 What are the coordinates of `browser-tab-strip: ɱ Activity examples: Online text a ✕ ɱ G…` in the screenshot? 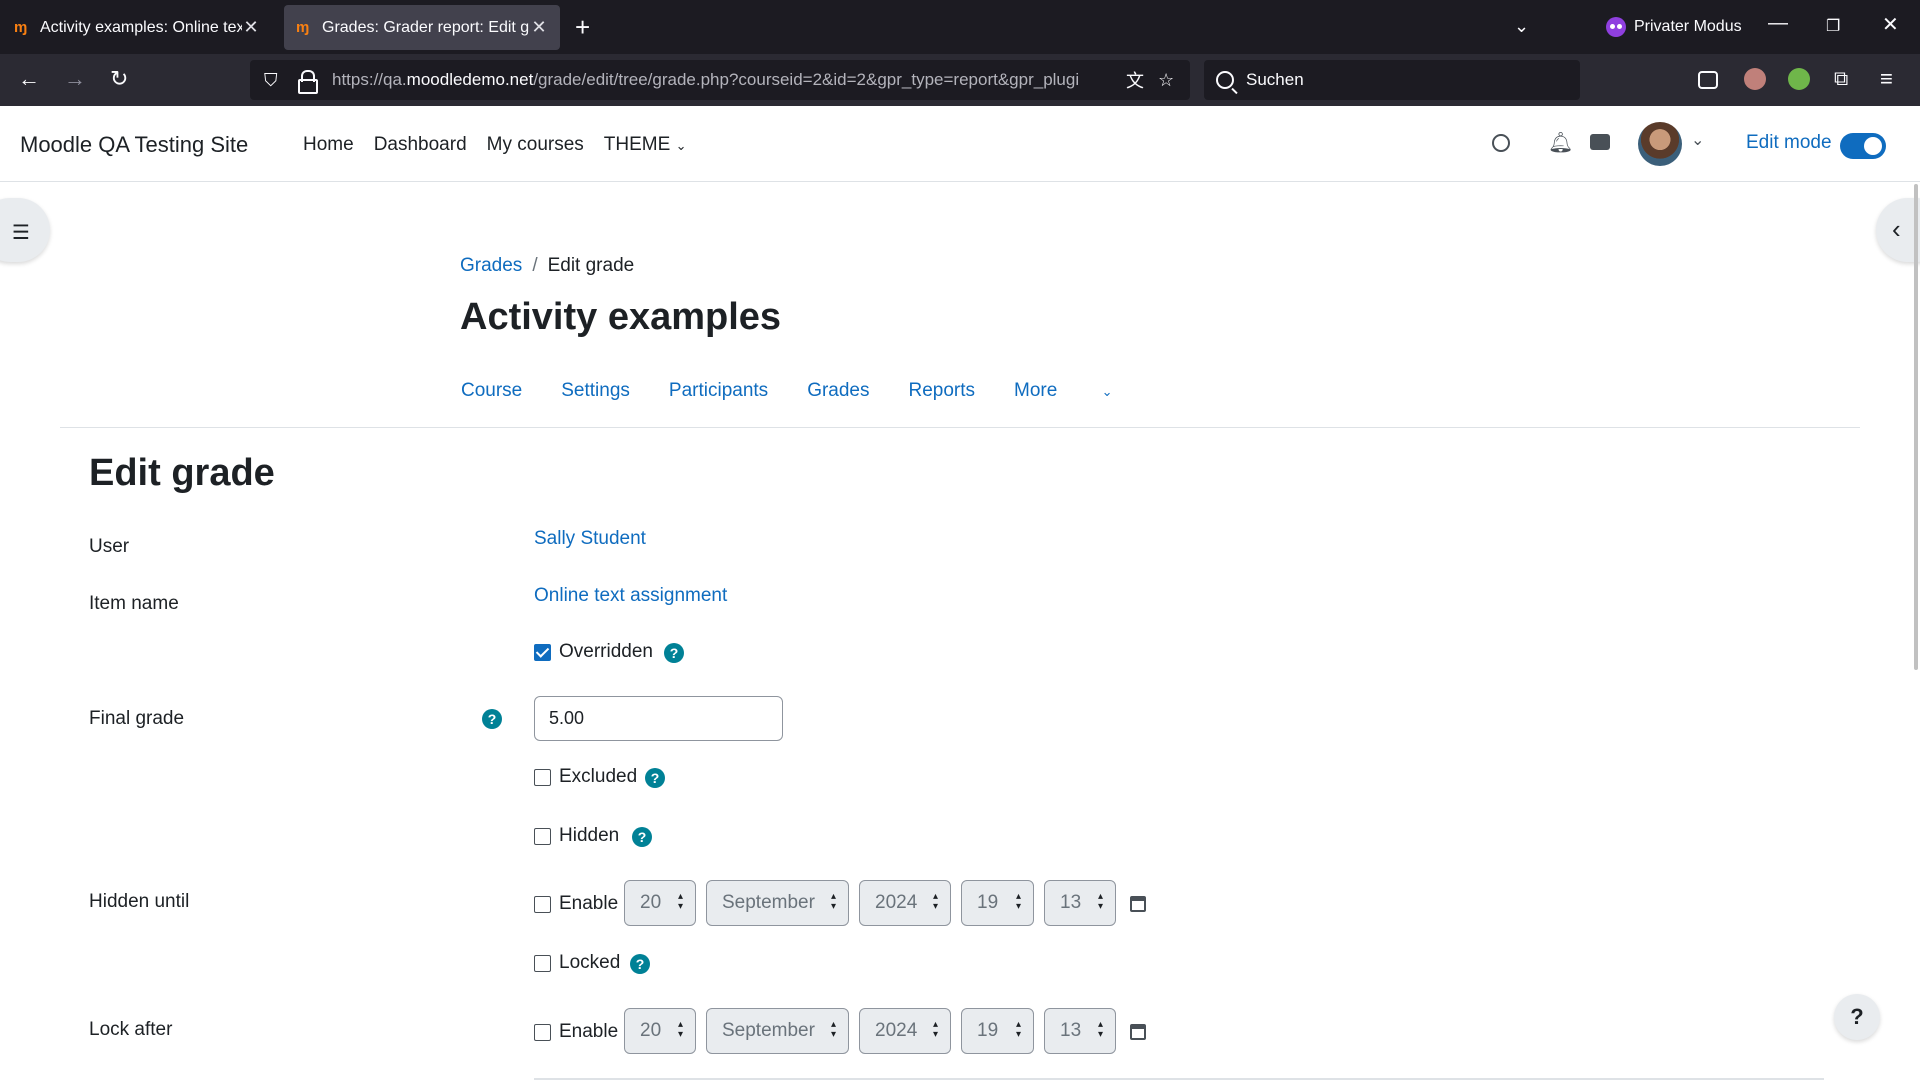 It's located at (960, 27).